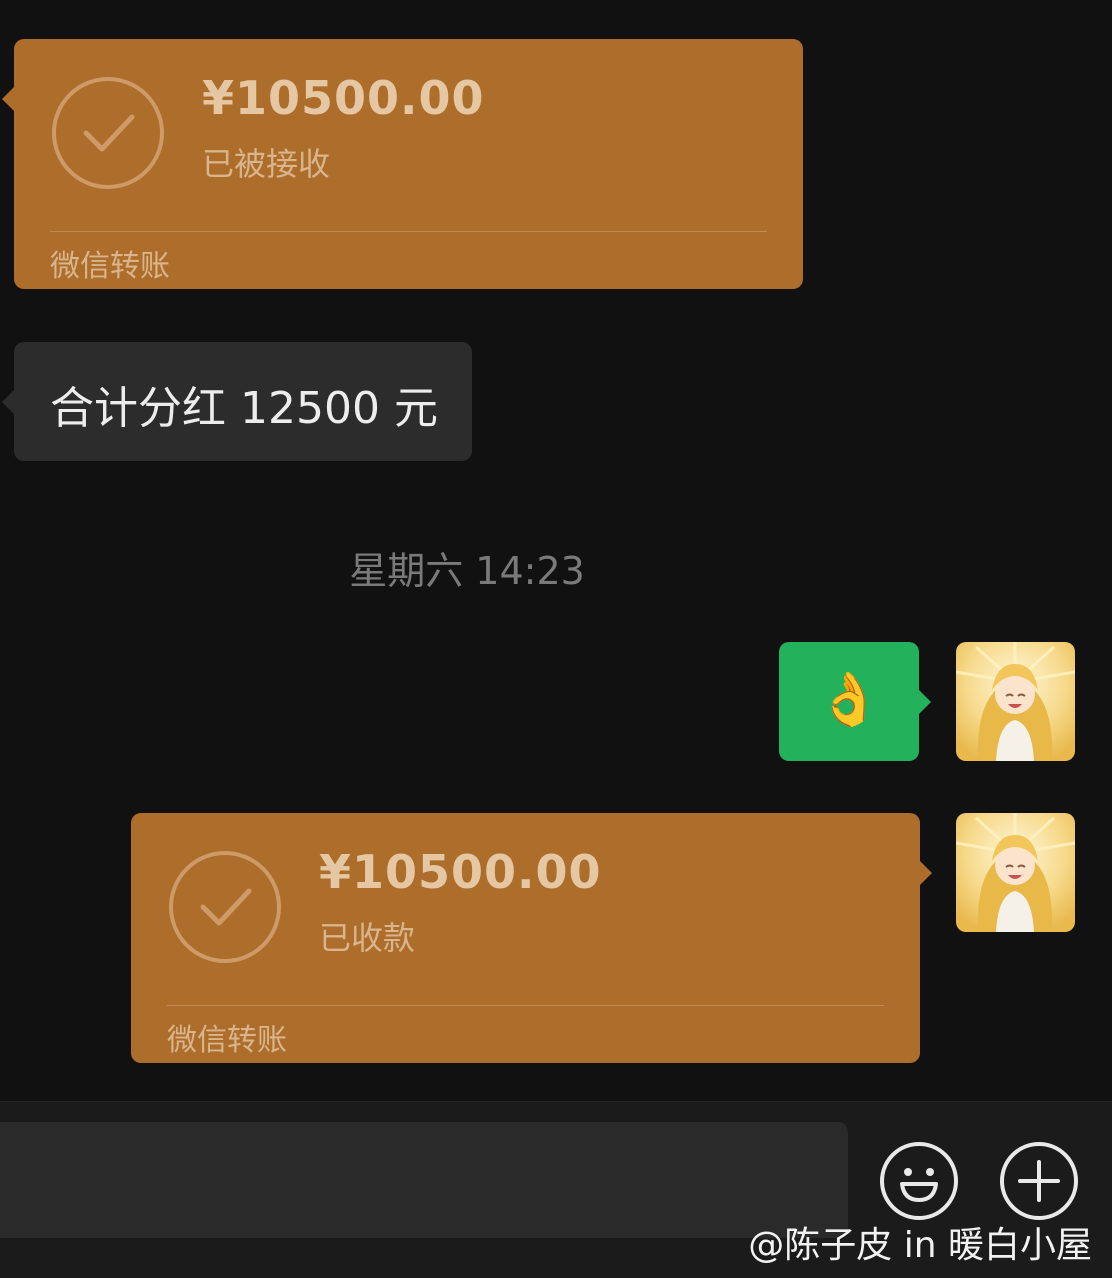 This screenshot has width=1112, height=1278. What do you see at coordinates (919, 1185) in the screenshot?
I see `smiley-icon` at bounding box center [919, 1185].